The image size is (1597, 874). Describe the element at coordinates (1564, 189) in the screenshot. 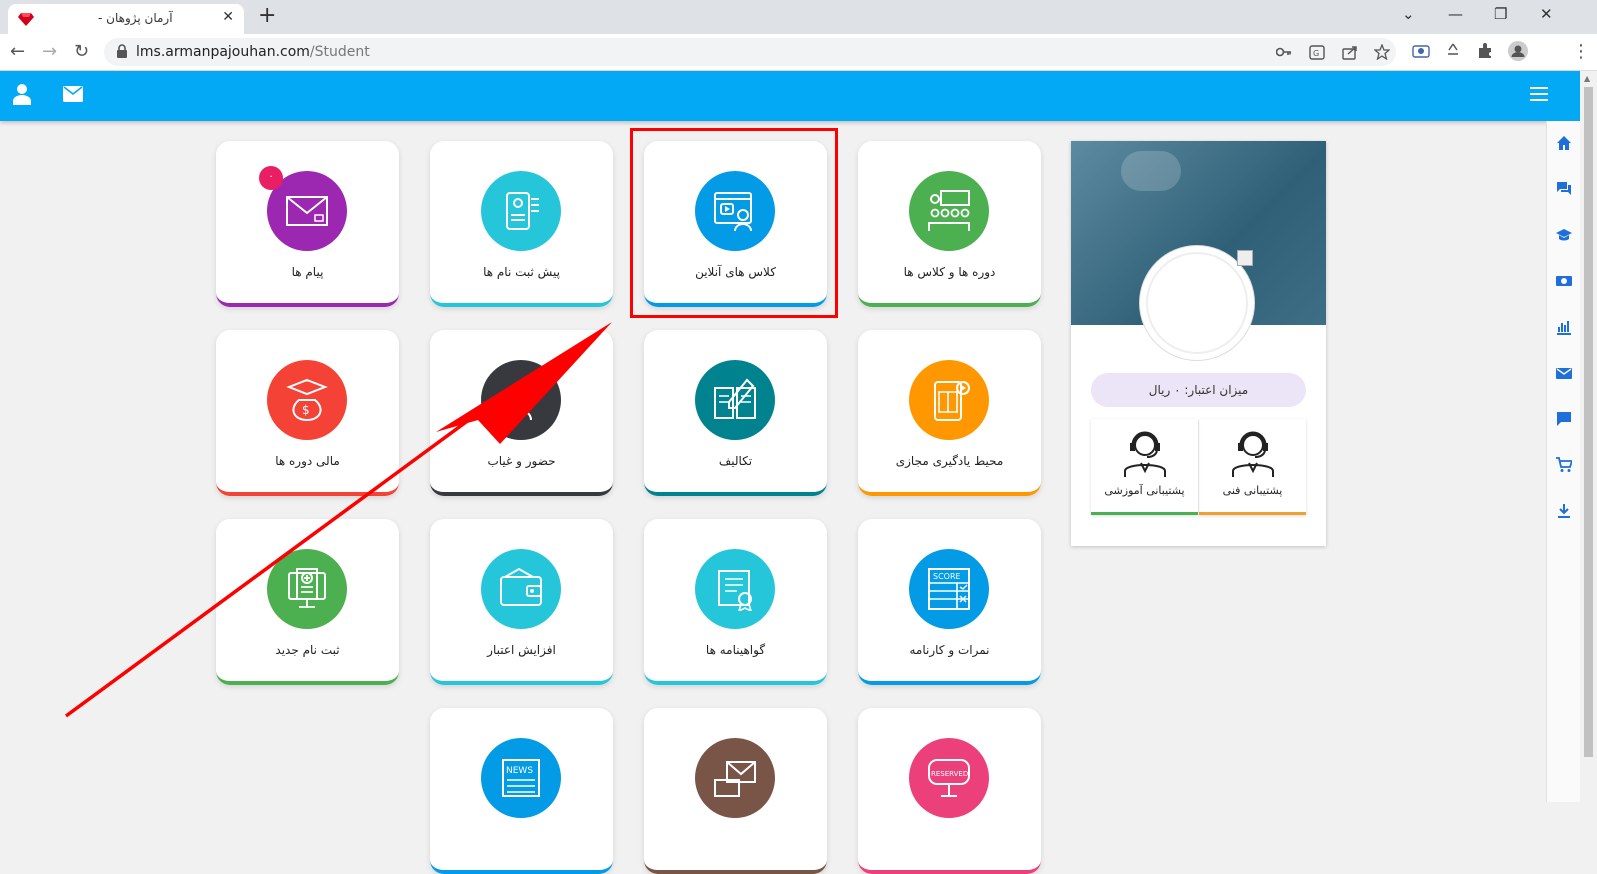

I see `chat-icon` at that location.